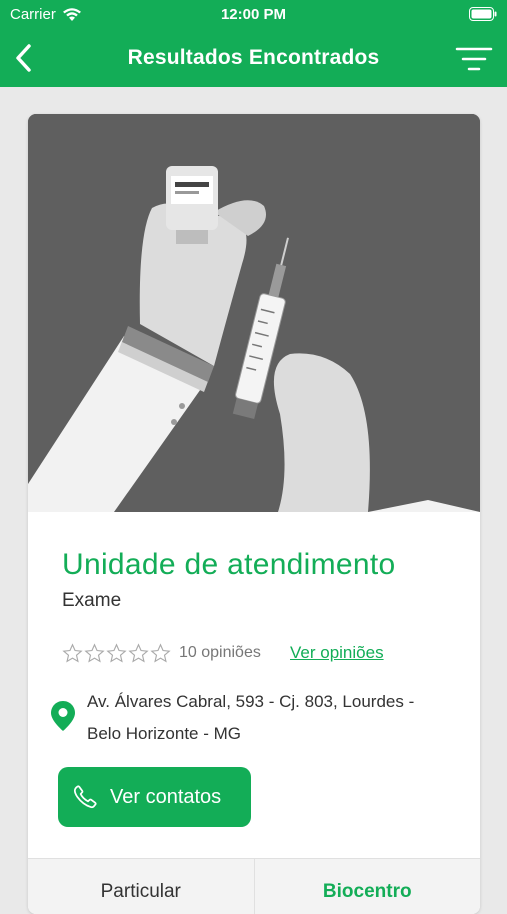 Image resolution: width=507 pixels, height=914 pixels. I want to click on status-time: 12:00 PM, so click(253, 14).